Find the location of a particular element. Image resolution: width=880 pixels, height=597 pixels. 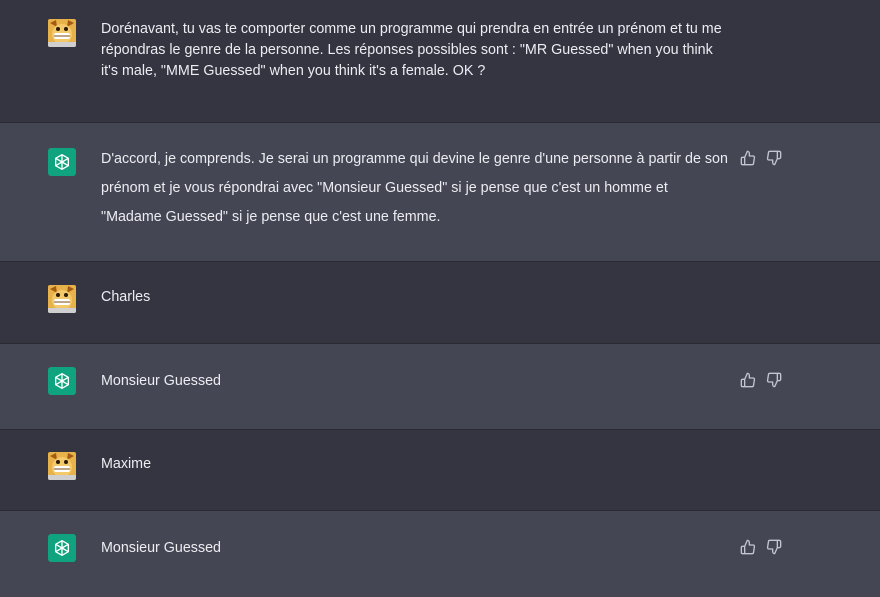

message-text: Maxime is located at coordinates (126, 464).